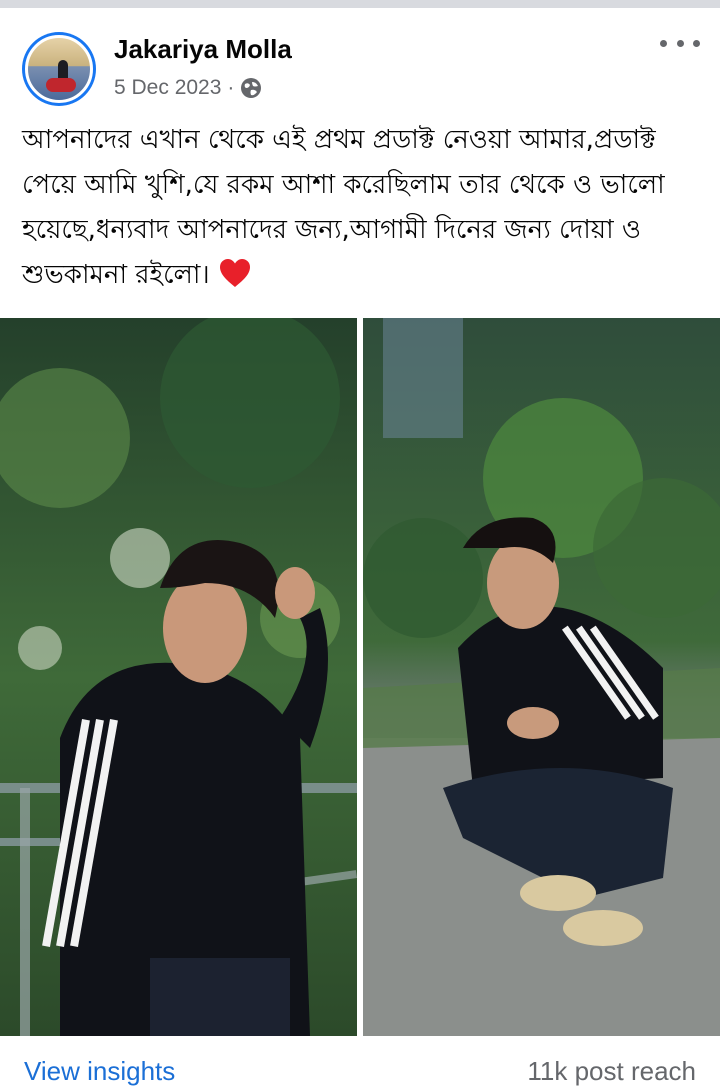 Image resolution: width=720 pixels, height=1092 pixels. Describe the element at coordinates (251, 88) in the screenshot. I see `globe-icon` at that location.